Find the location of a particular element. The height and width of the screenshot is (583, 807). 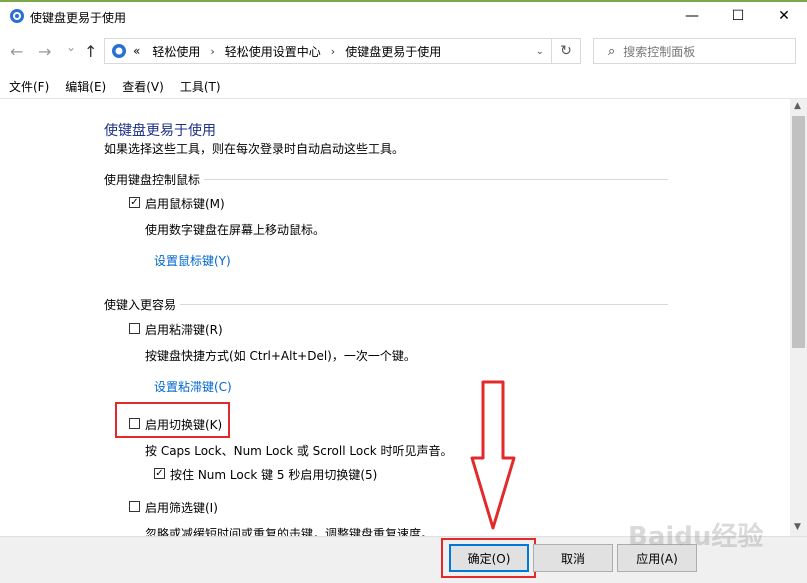

address-bar: « 轻松使用 › 轻松使用设置中心 › 使键盘更易于使用 ⌄ ↻ is located at coordinates (342, 51).